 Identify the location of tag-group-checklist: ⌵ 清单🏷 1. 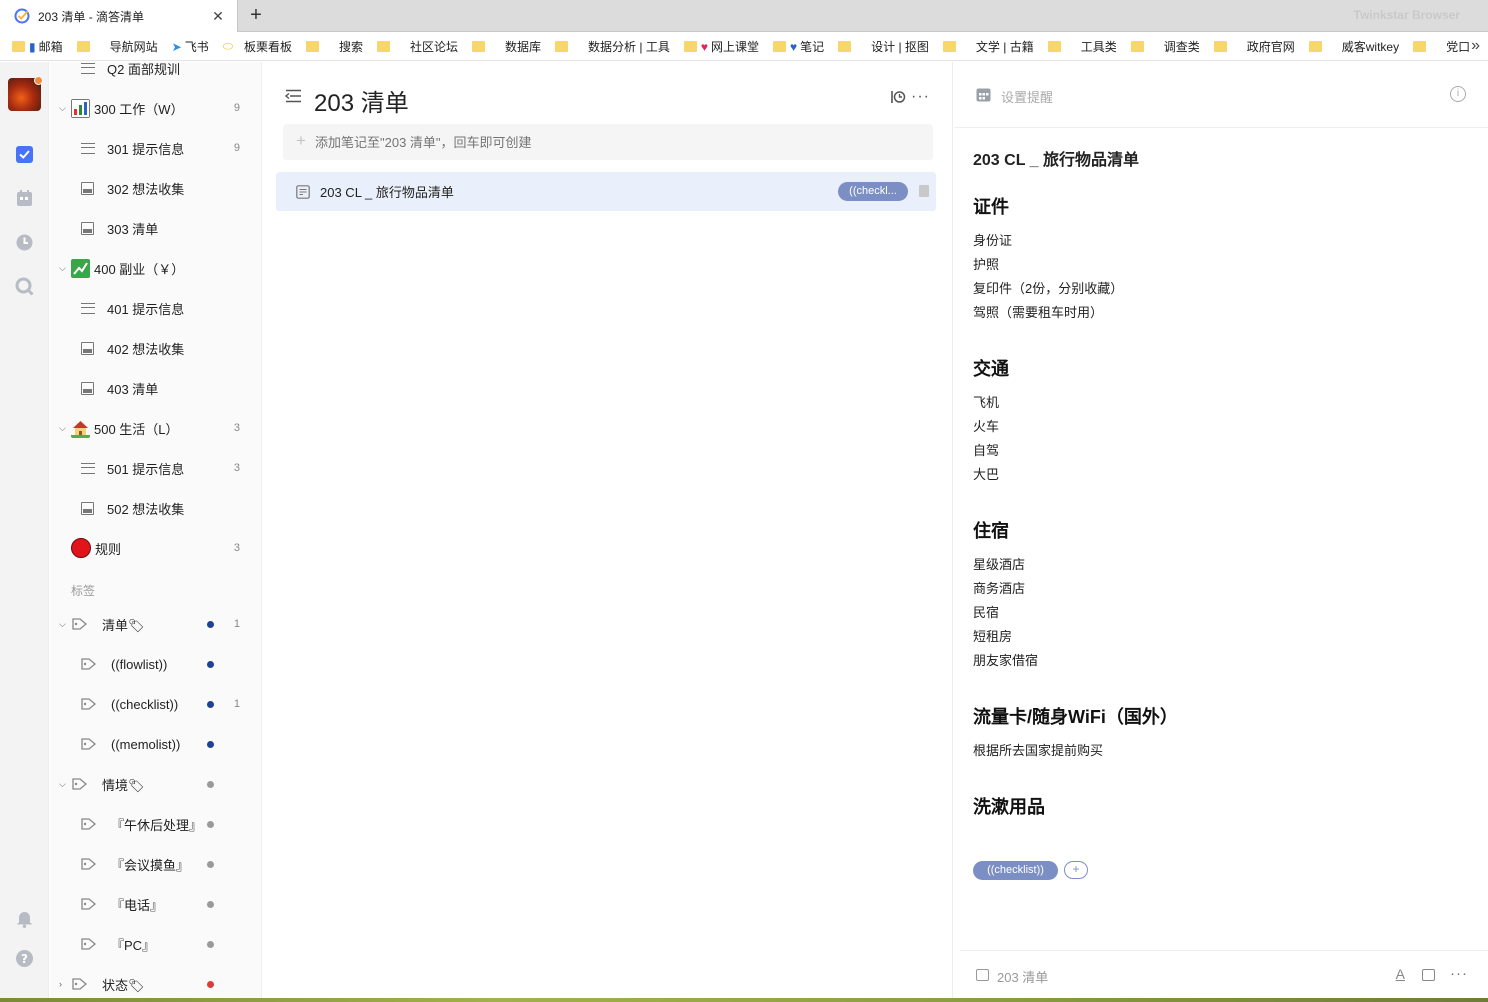
(155, 624).